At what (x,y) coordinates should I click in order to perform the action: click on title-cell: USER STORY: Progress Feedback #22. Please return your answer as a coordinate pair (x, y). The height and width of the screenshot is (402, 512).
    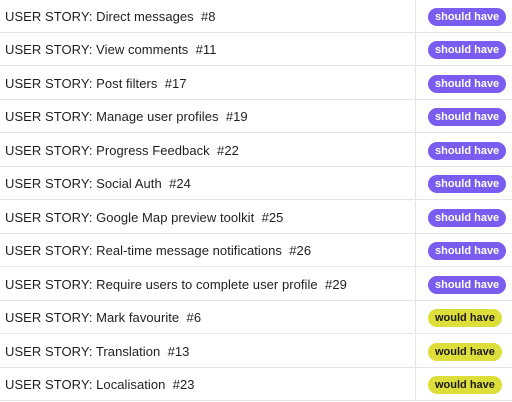
    Looking at the image, I should click on (208, 150).